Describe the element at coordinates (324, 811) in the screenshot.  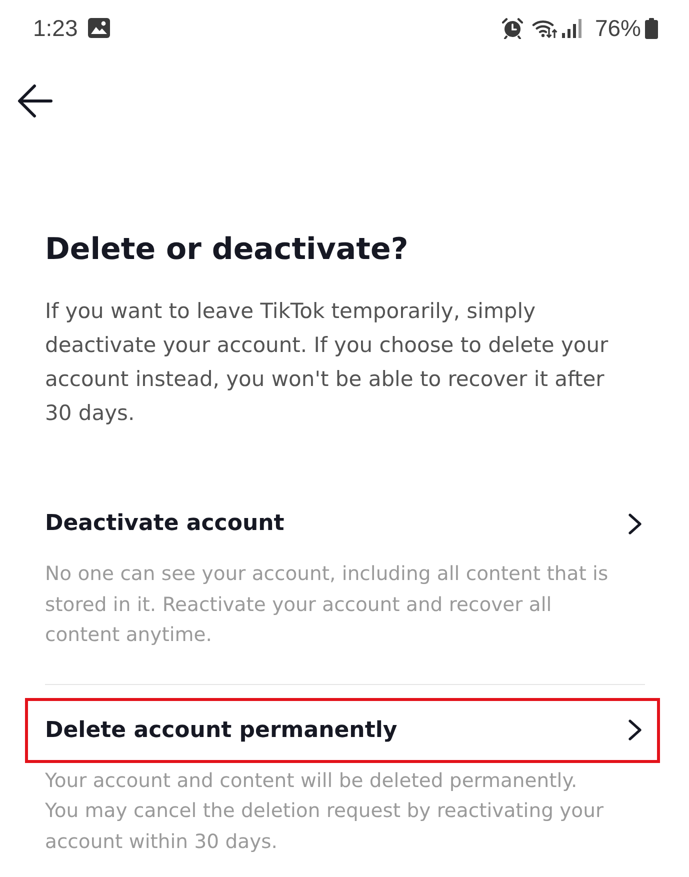
I see `option-description: Your account and content will be deleted permanently. You may cancel the deletion request by reactivating your account within 30 days.` at that location.